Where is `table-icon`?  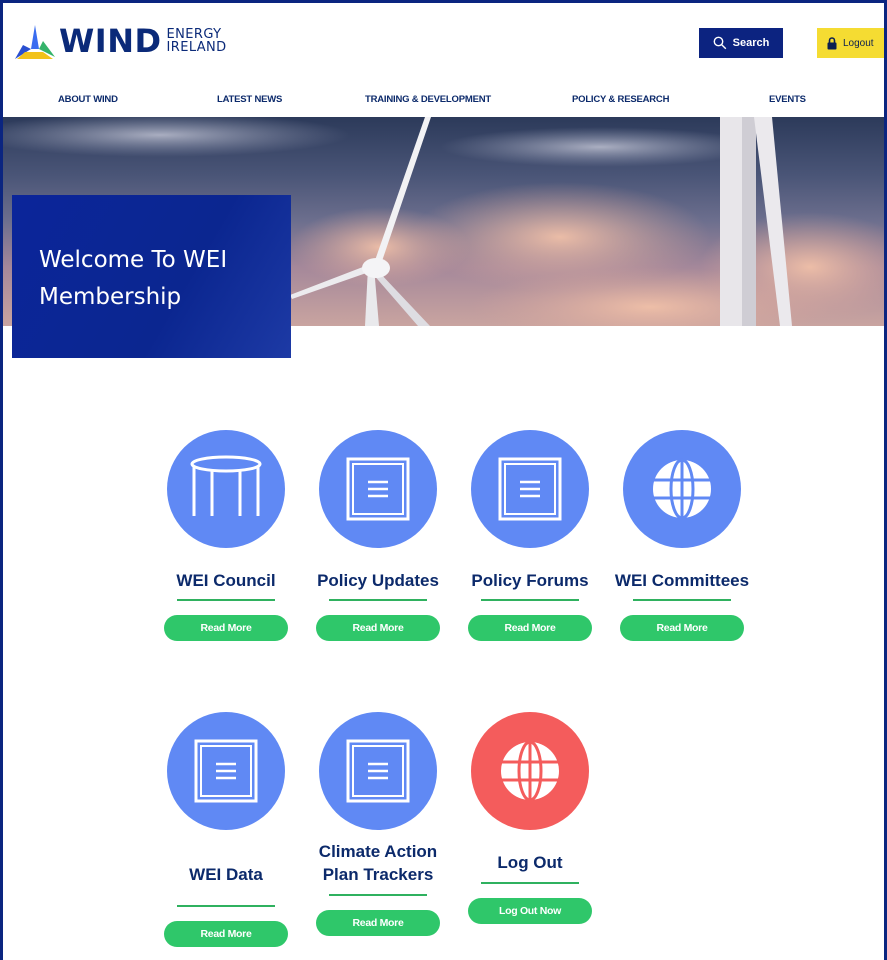 table-icon is located at coordinates (226, 485).